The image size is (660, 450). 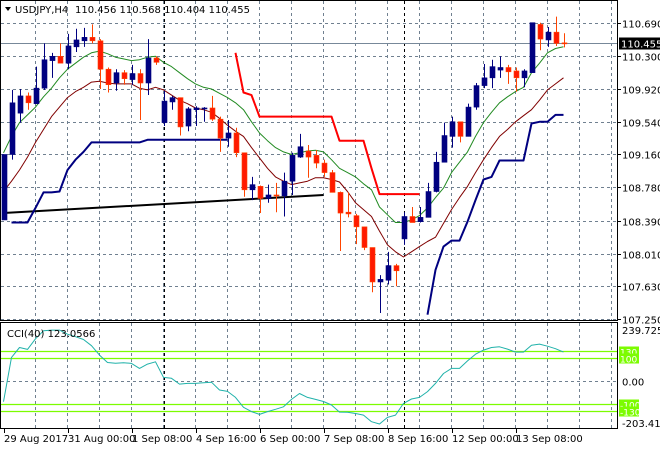 What do you see at coordinates (418, 439) in the screenshot?
I see `time-axis-label: 8 Sep 16:00` at bounding box center [418, 439].